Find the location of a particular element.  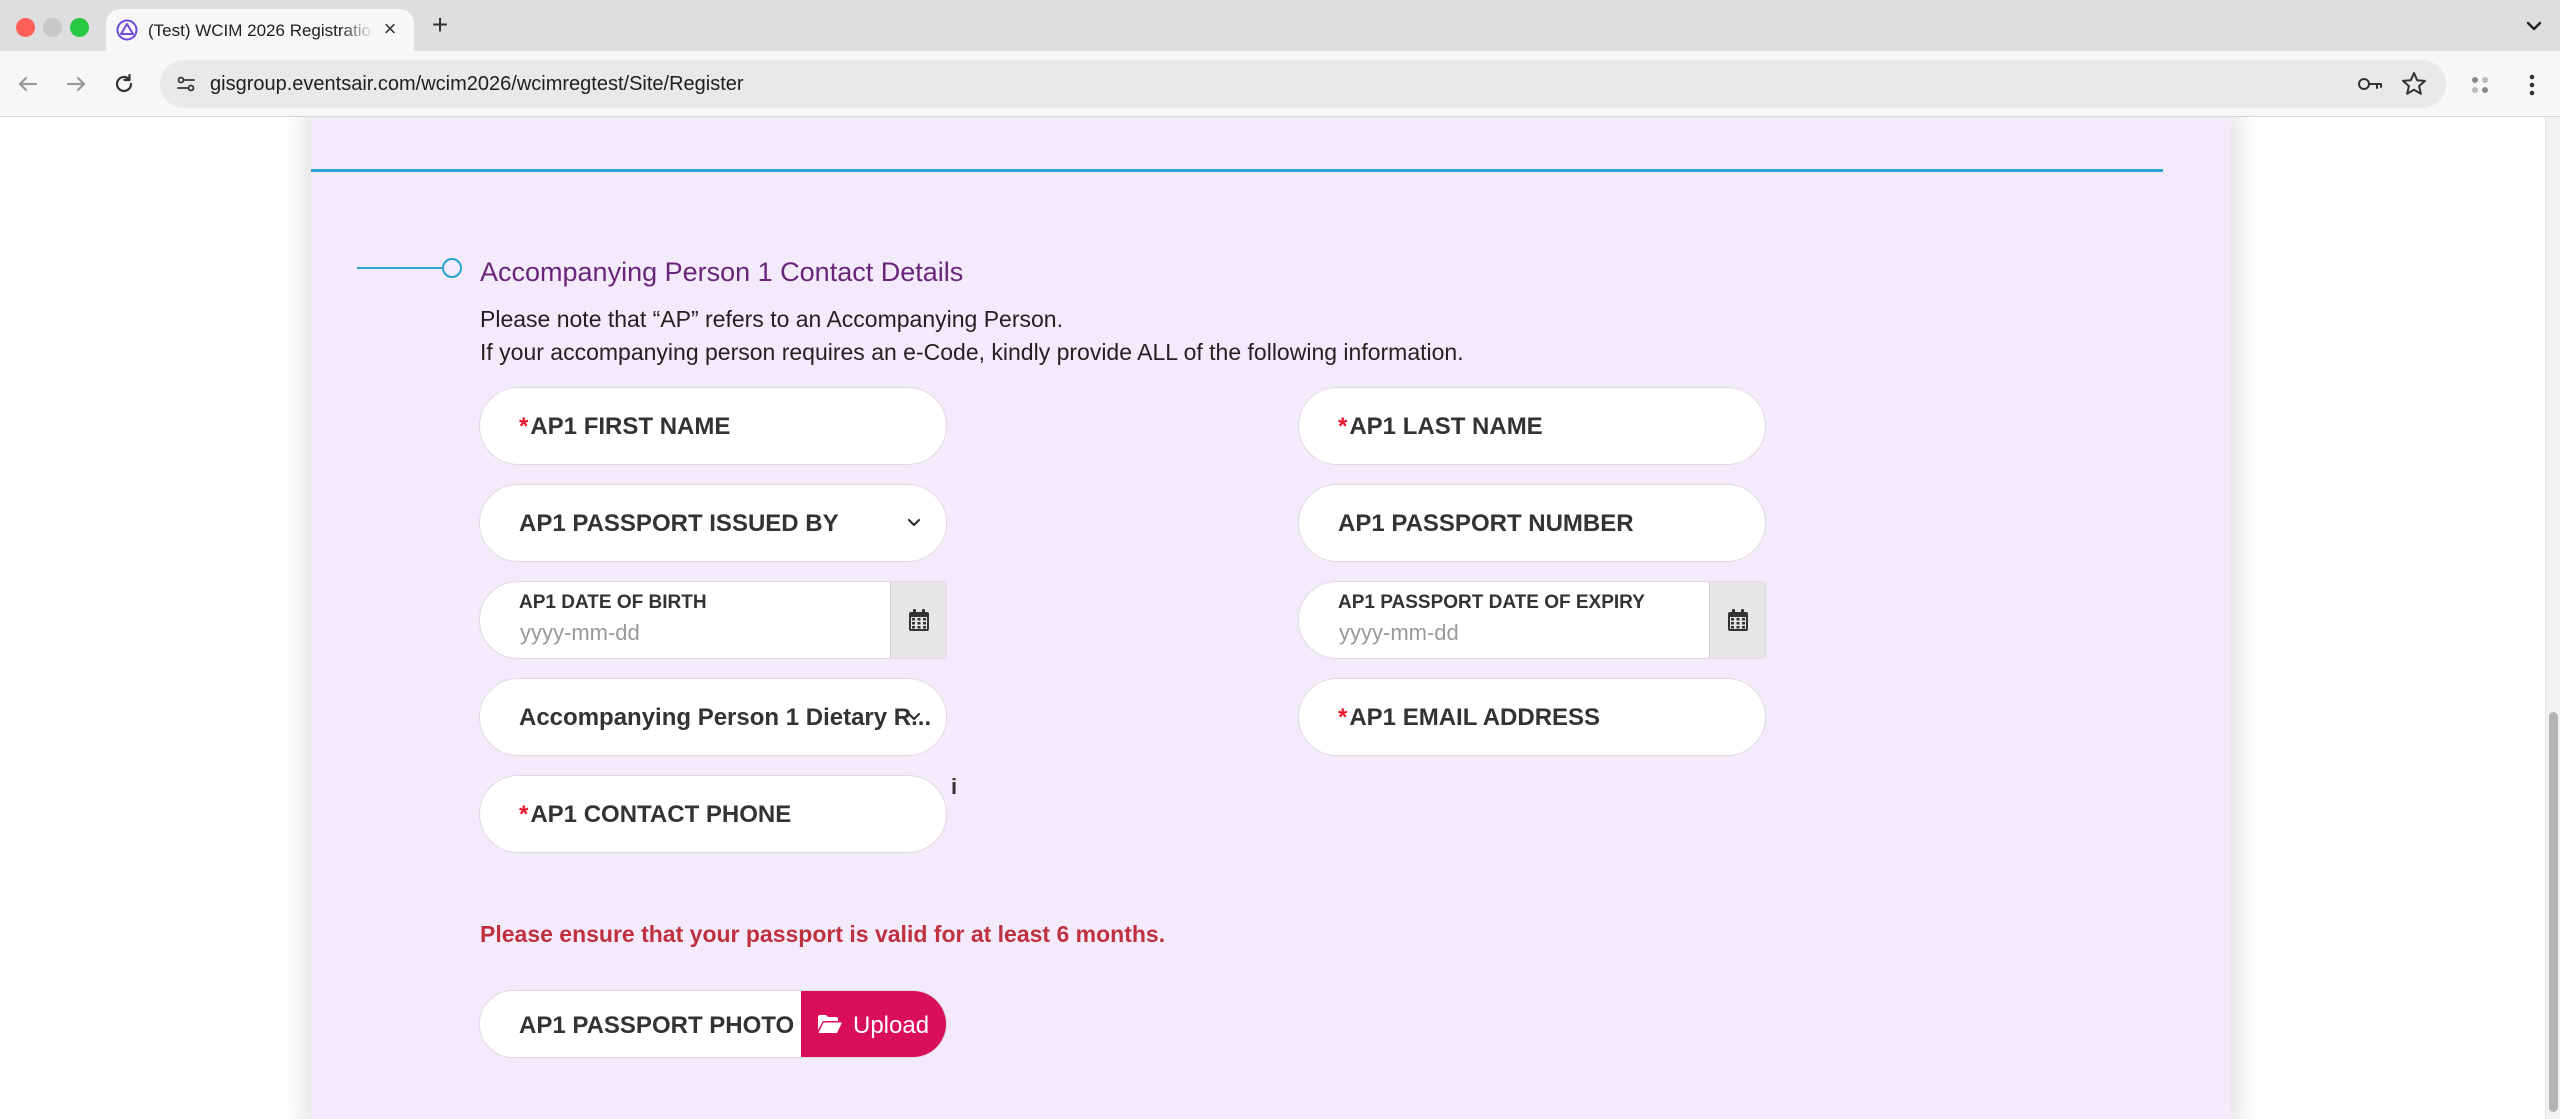

browser-tab: (Test) WCIM 2026 Registration × is located at coordinates (260, 30).